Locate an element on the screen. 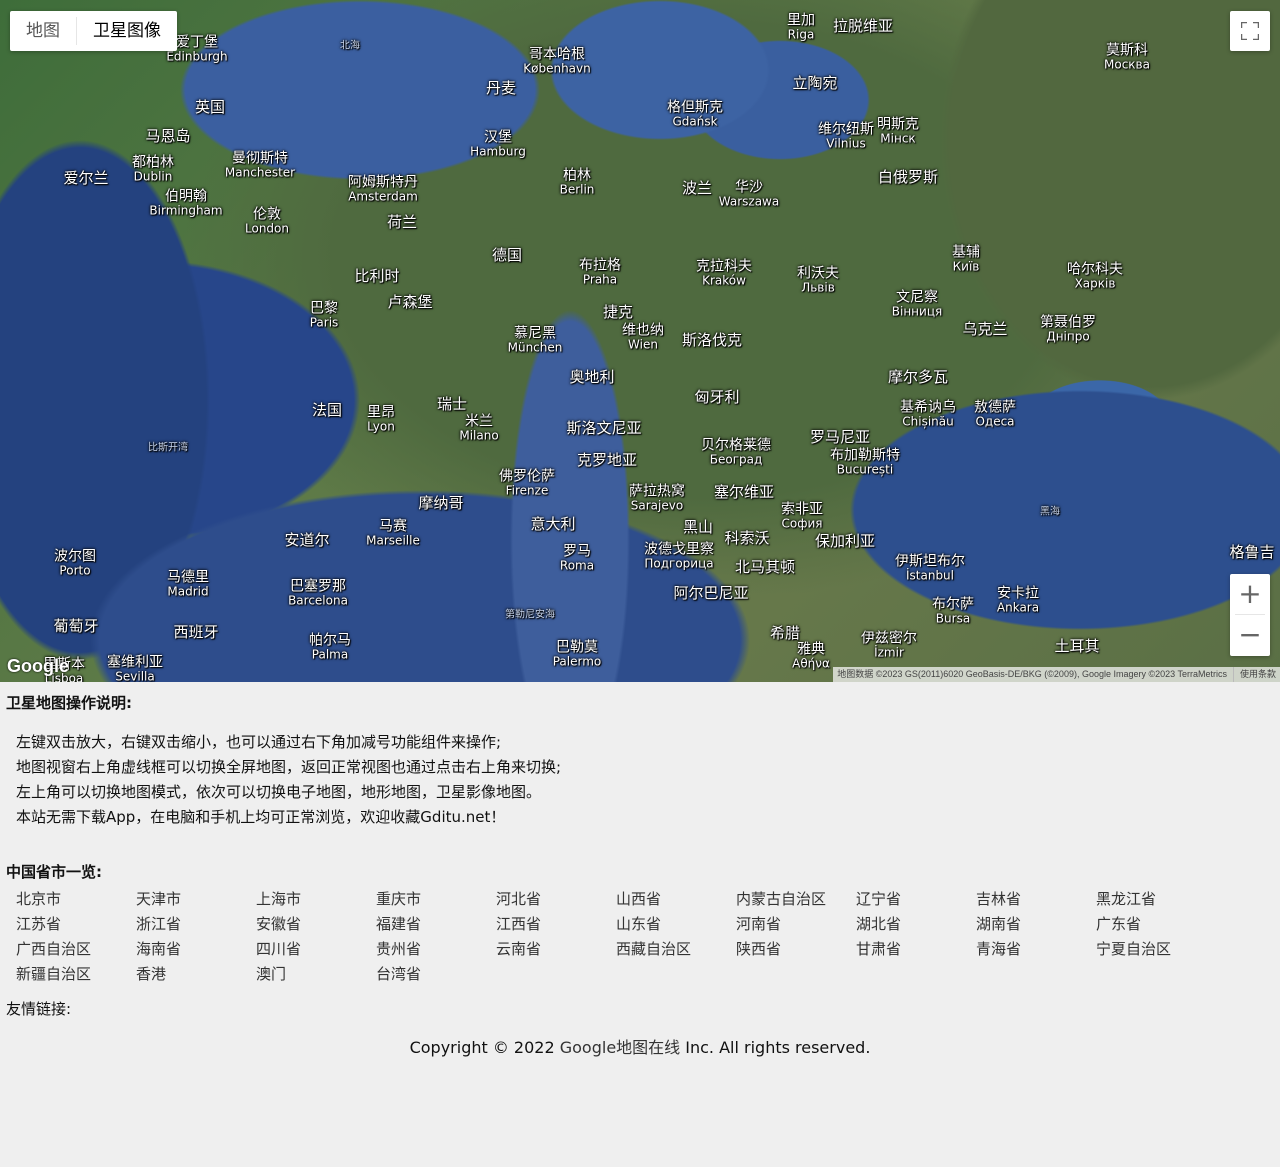 This screenshot has width=1280, height=1167. province-link: 重庆市 is located at coordinates (436, 899).